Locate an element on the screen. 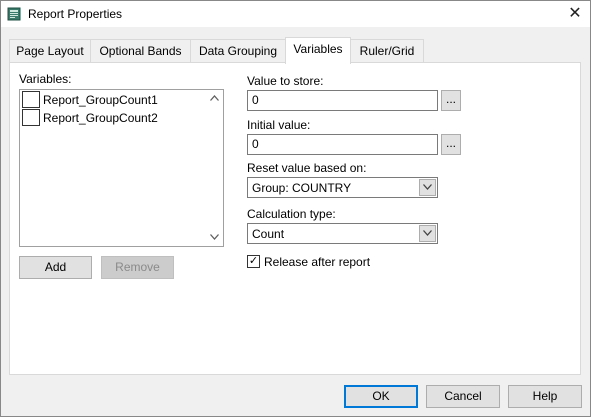  variables-listbox: Report_GroupCount1 Report_GroupCount2 is located at coordinates (121, 168).